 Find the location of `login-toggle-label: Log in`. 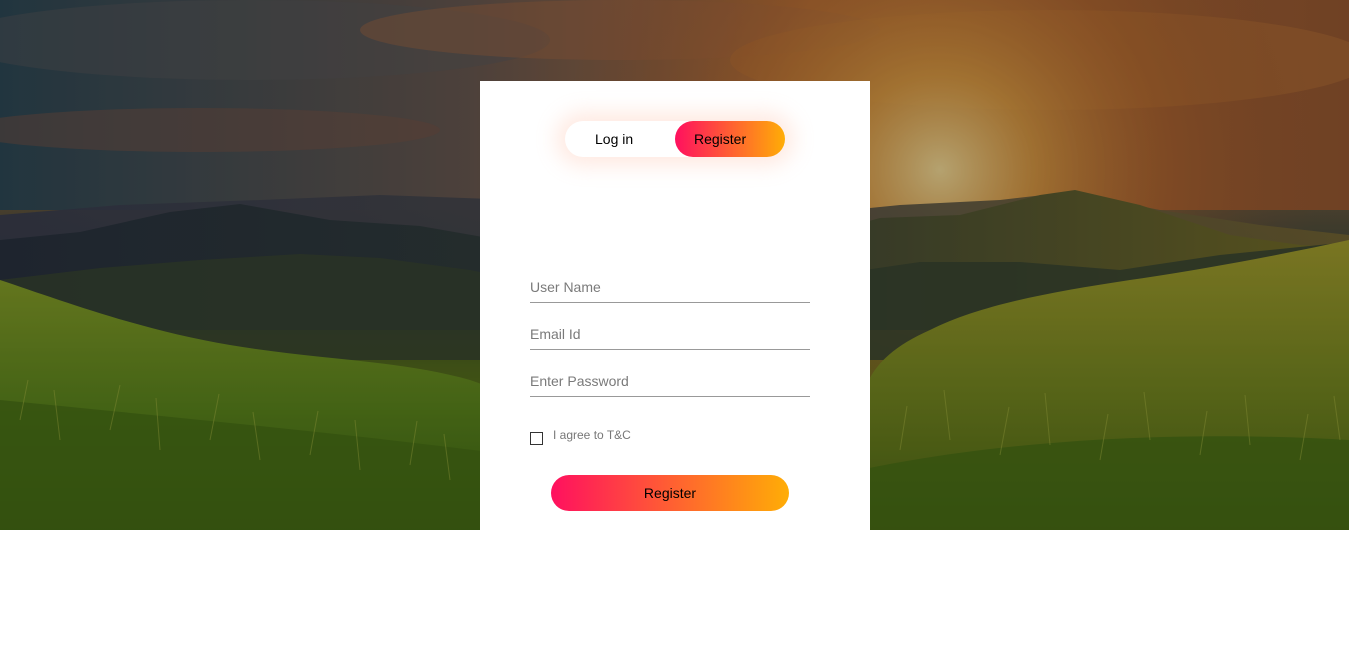

login-toggle-label: Log in is located at coordinates (614, 139).